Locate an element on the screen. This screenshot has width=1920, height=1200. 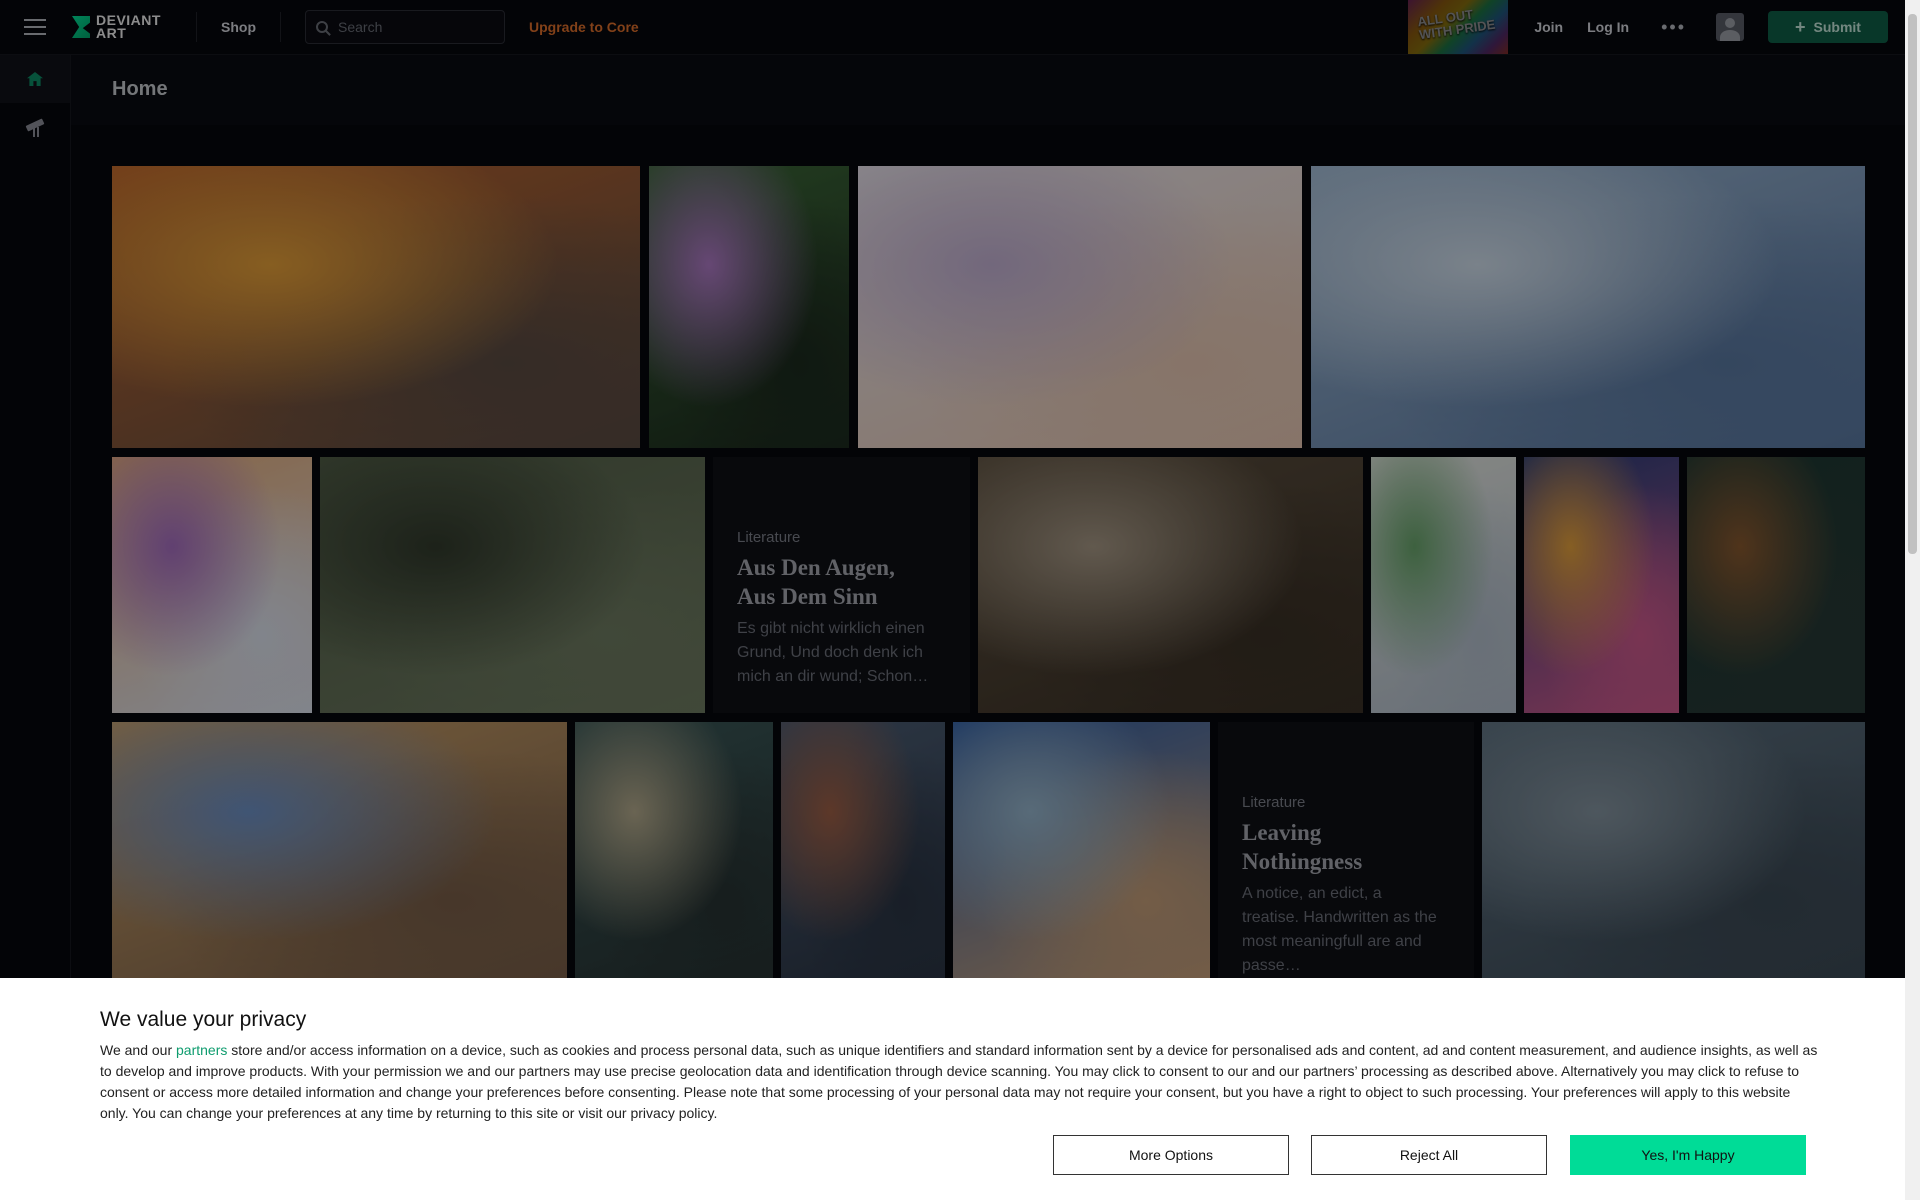
search-box is located at coordinates (405, 27).